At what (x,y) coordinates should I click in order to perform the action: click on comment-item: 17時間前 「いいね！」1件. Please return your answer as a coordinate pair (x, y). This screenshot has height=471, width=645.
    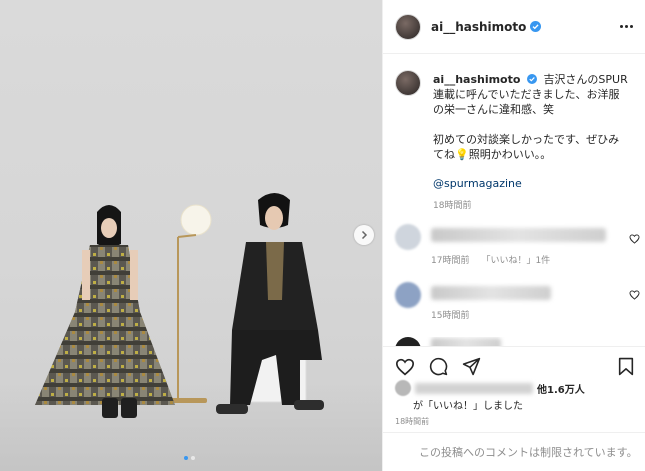
    Looking at the image, I should click on (517, 245).